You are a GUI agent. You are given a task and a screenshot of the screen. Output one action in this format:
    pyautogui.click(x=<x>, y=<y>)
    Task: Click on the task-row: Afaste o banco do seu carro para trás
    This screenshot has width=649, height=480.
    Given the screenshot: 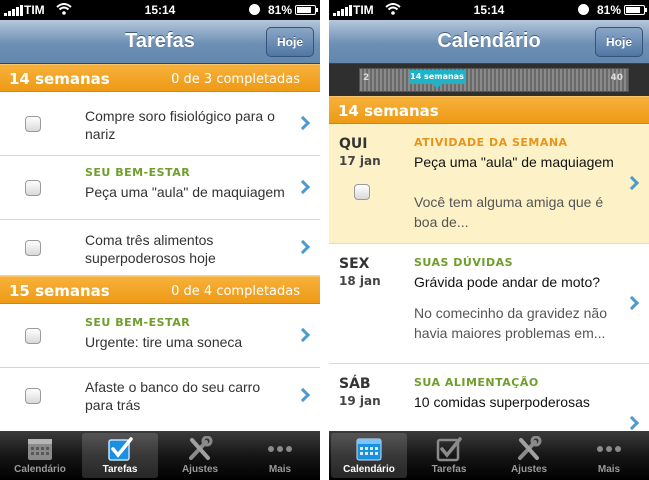 What is the action you would take?
    pyautogui.click(x=160, y=398)
    